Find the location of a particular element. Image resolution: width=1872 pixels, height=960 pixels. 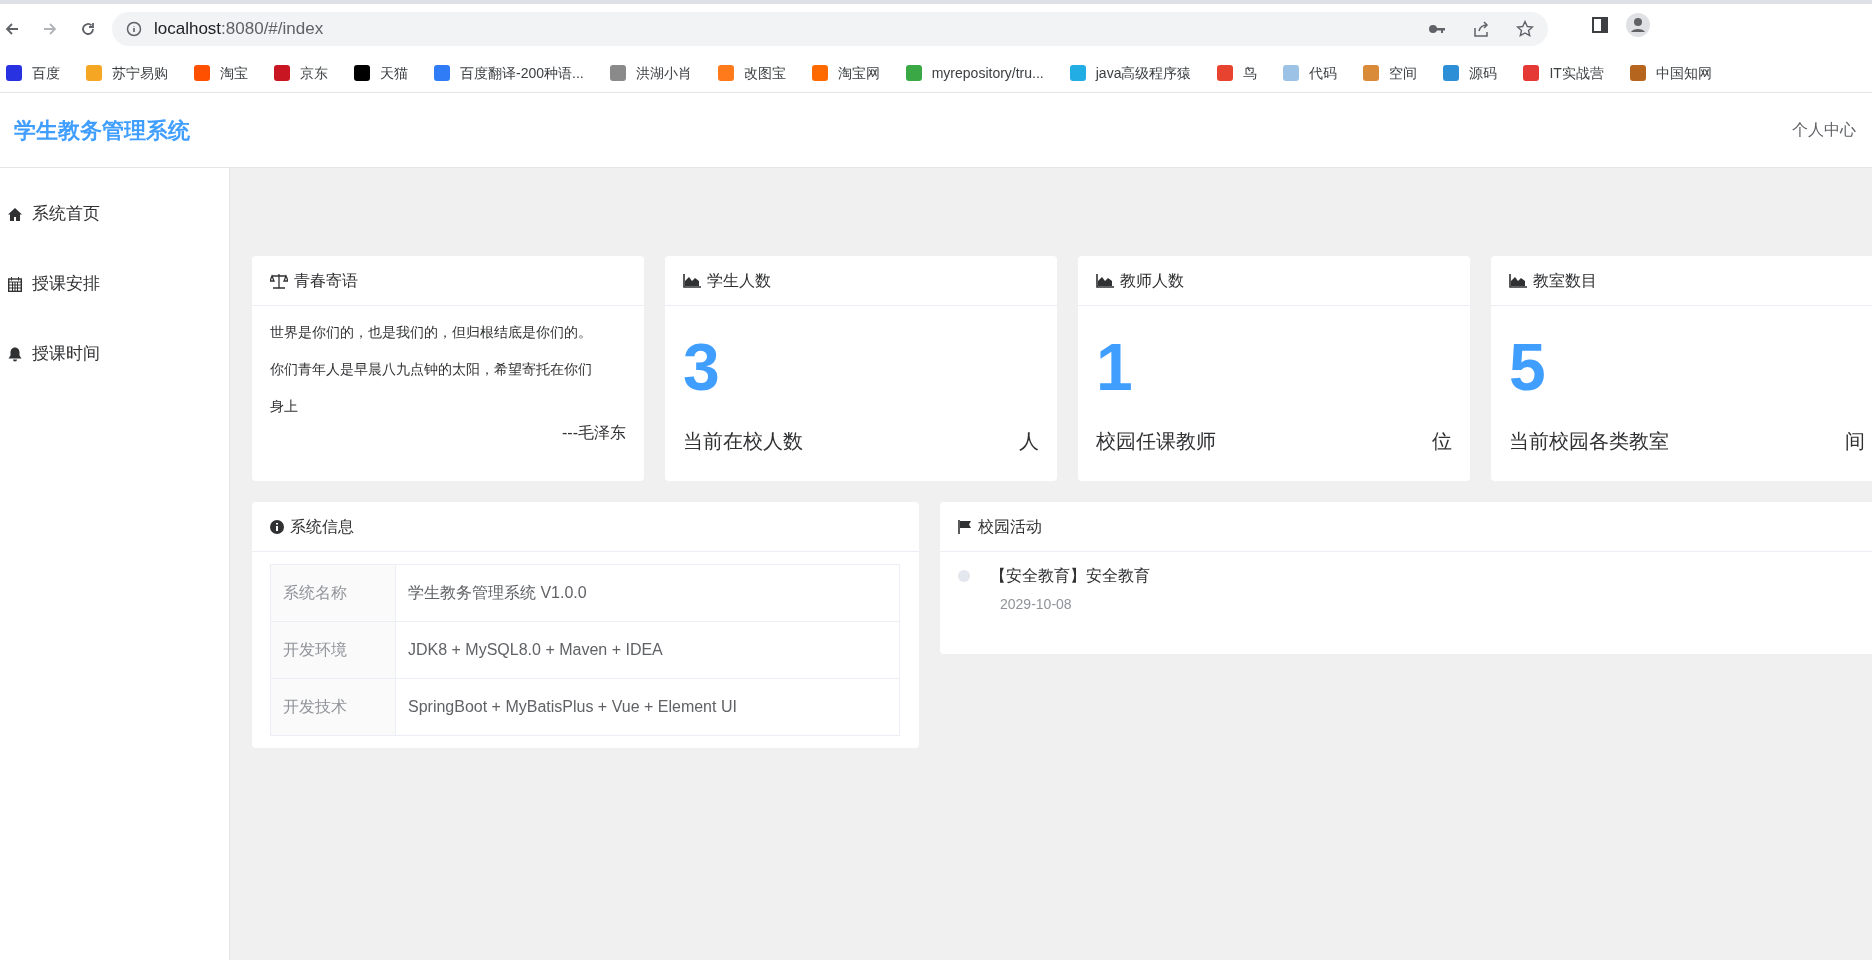

bell-icon is located at coordinates (15, 354).